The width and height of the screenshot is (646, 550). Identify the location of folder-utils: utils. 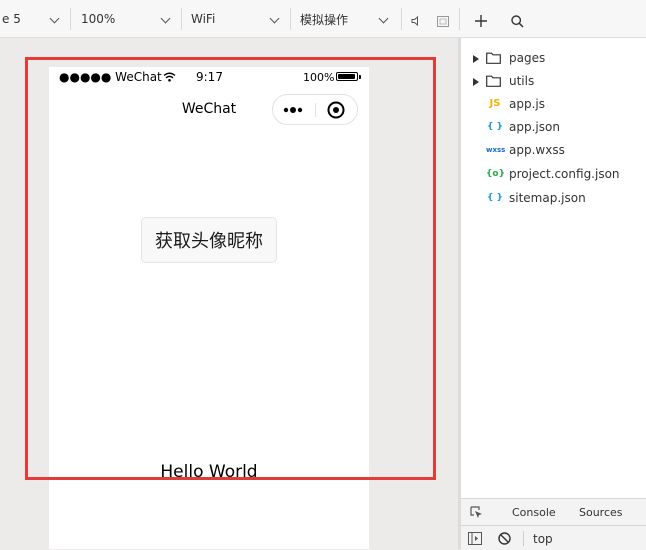
(553, 81).